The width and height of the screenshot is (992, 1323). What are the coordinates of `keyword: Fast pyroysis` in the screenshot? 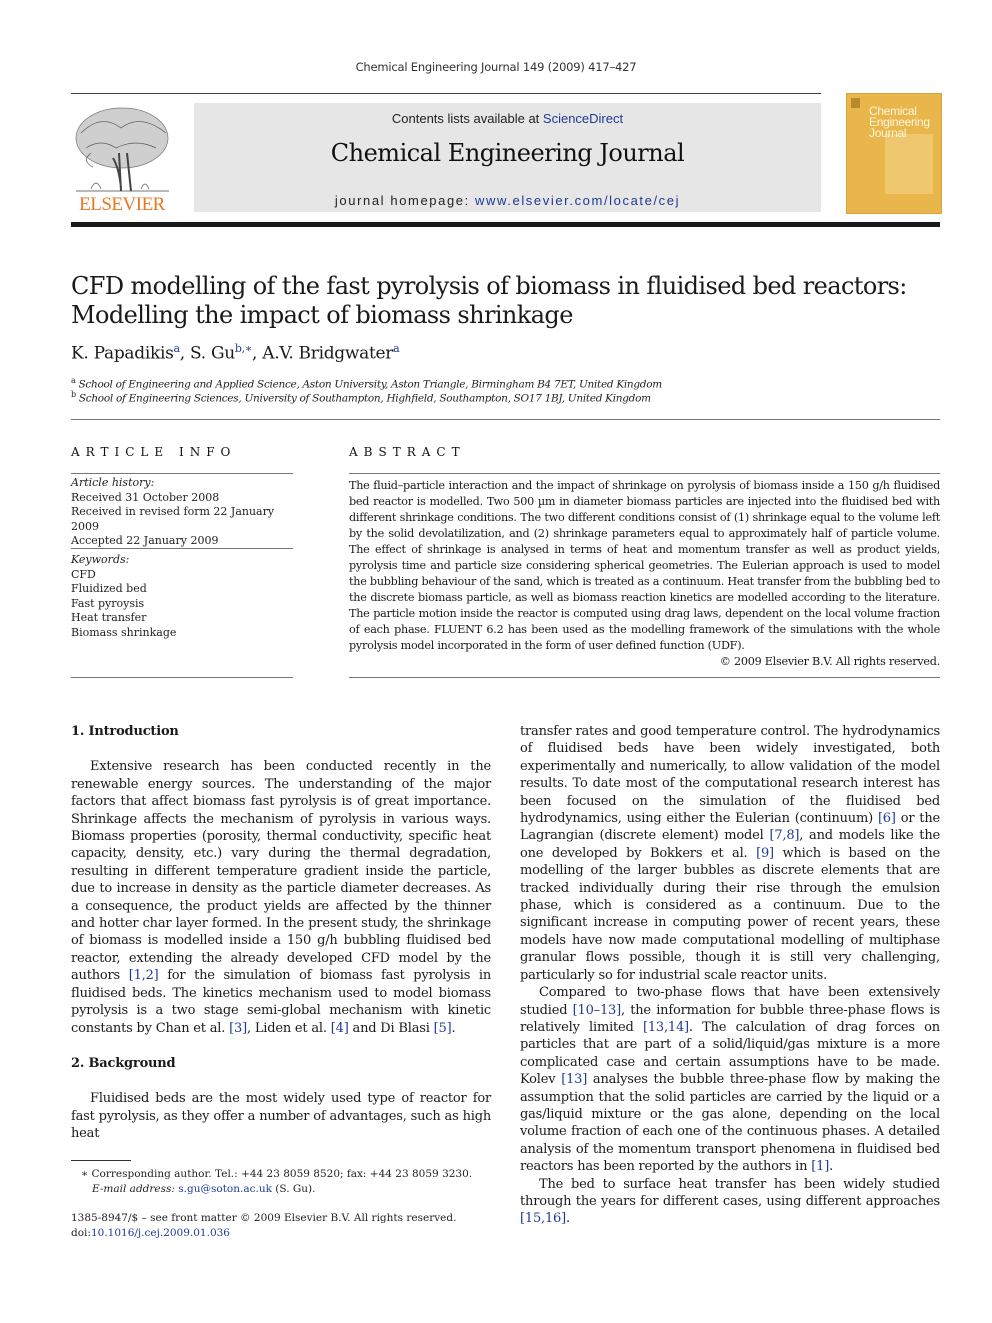 It's located at (108, 603).